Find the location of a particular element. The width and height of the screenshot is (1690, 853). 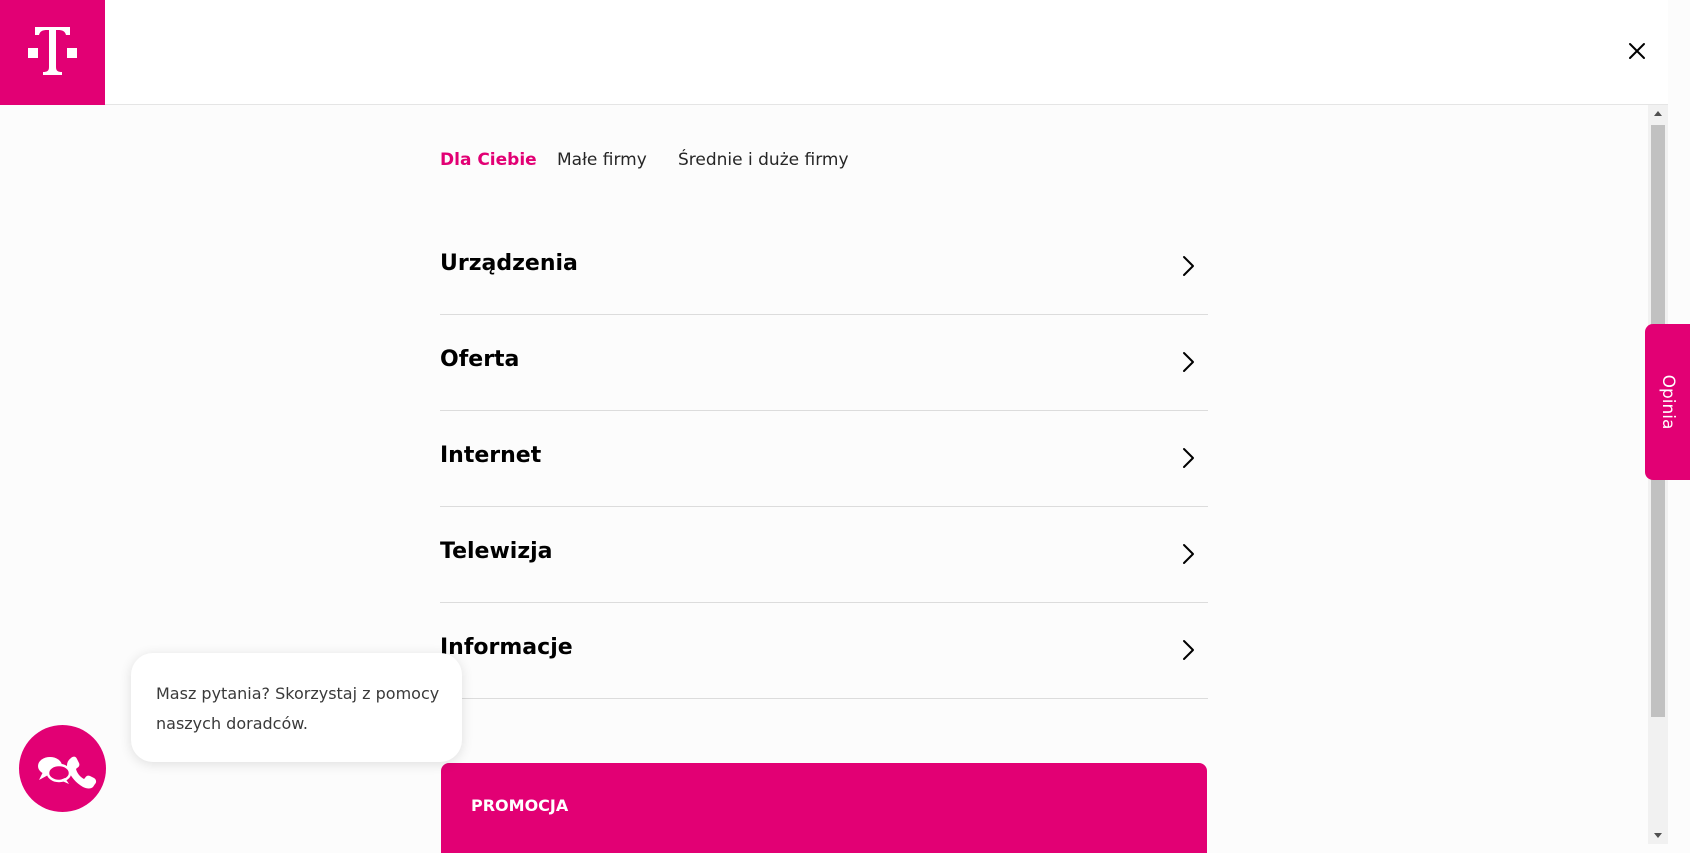

chat-call-button is located at coordinates (62, 768).